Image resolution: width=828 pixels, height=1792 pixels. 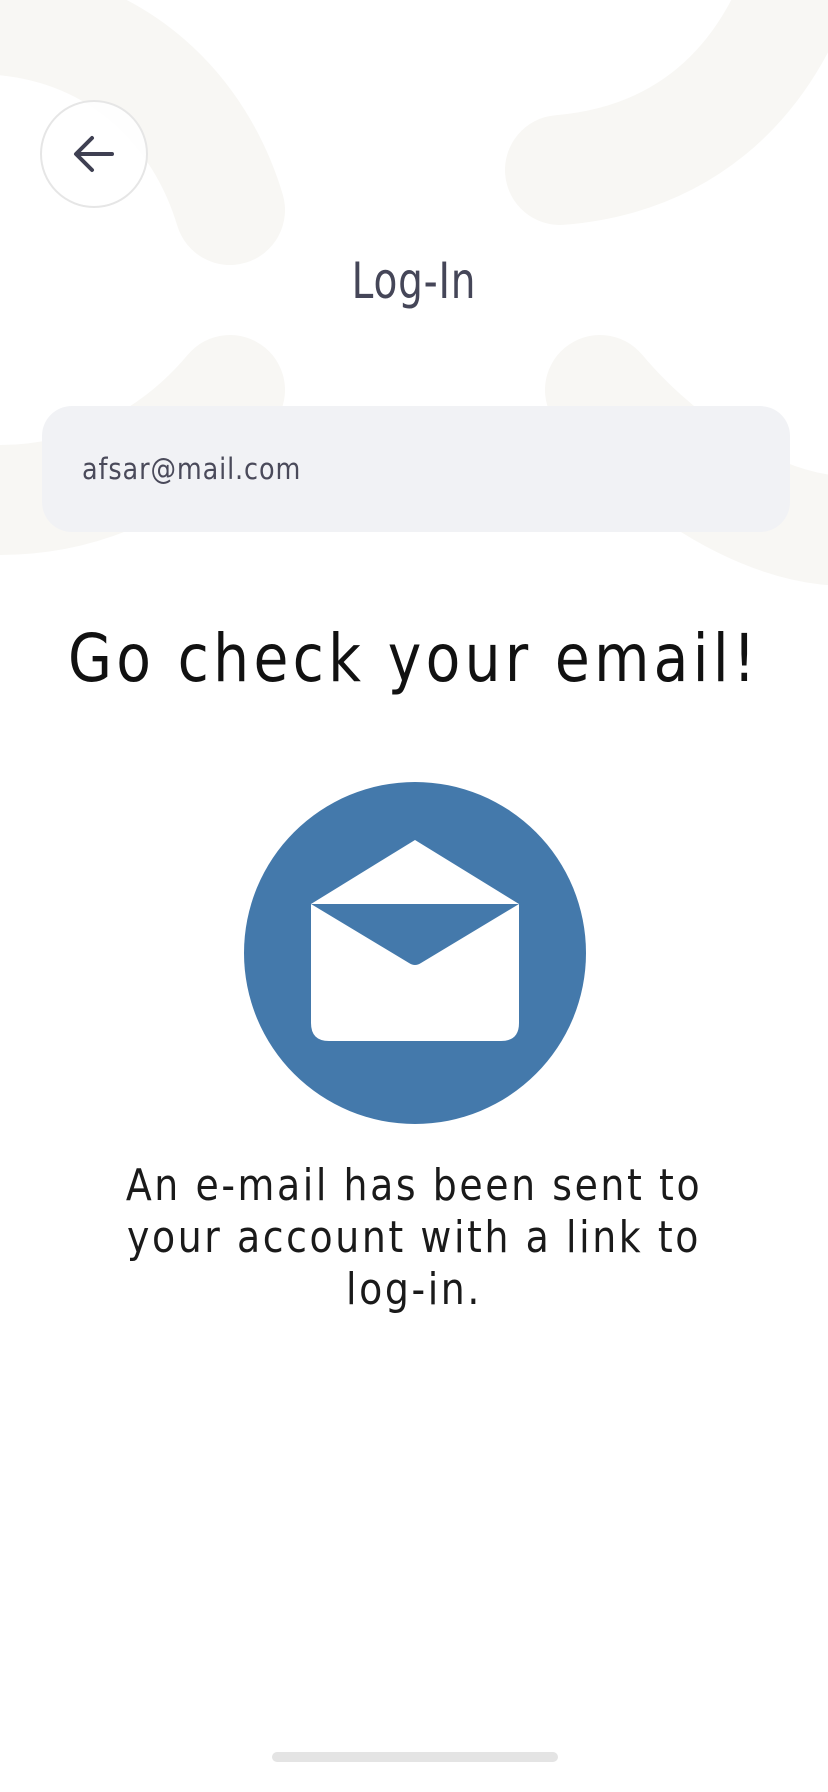 What do you see at coordinates (415, 953) in the screenshot?
I see `open-envelope-icon` at bounding box center [415, 953].